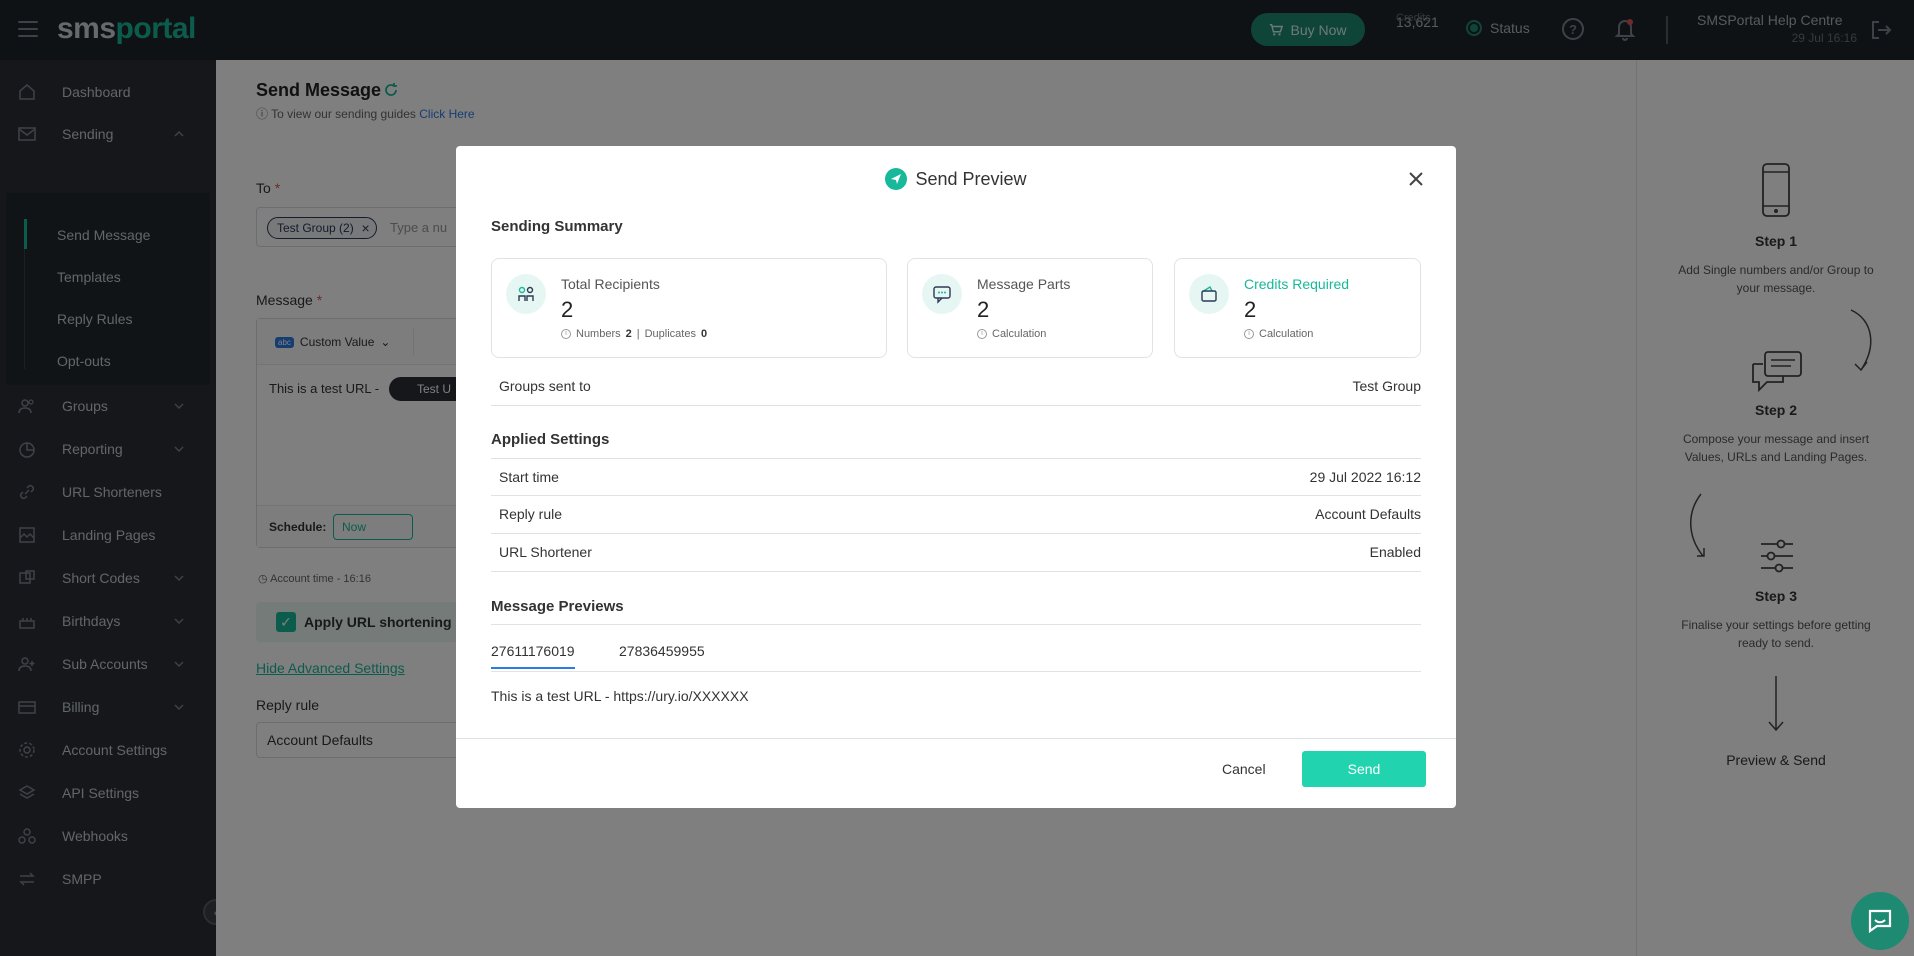  Describe the element at coordinates (1244, 769) in the screenshot. I see `cancel-button: Cancel` at that location.